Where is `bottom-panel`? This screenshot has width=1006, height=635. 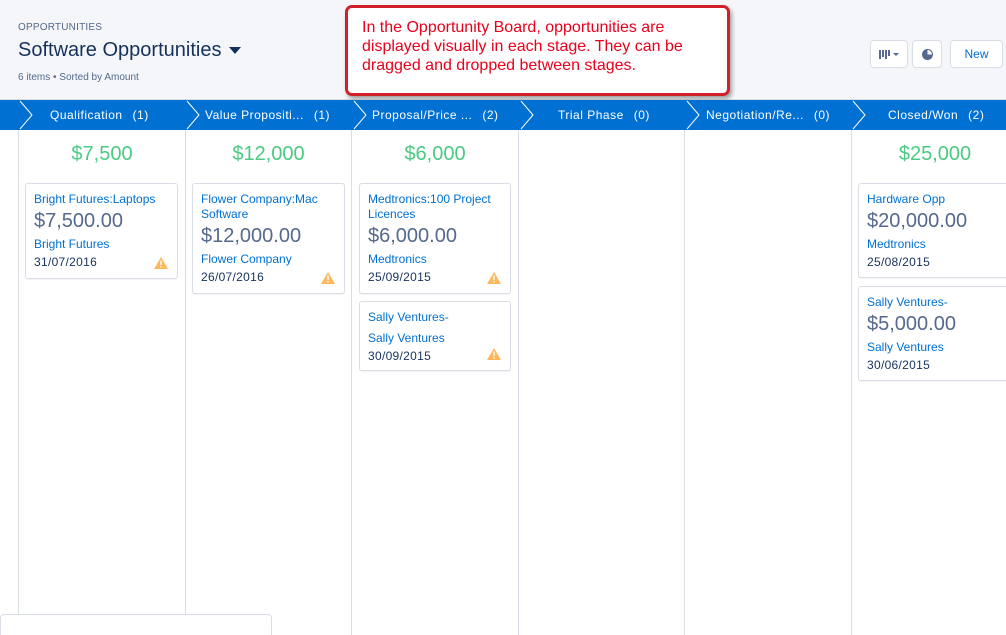 bottom-panel is located at coordinates (136, 624).